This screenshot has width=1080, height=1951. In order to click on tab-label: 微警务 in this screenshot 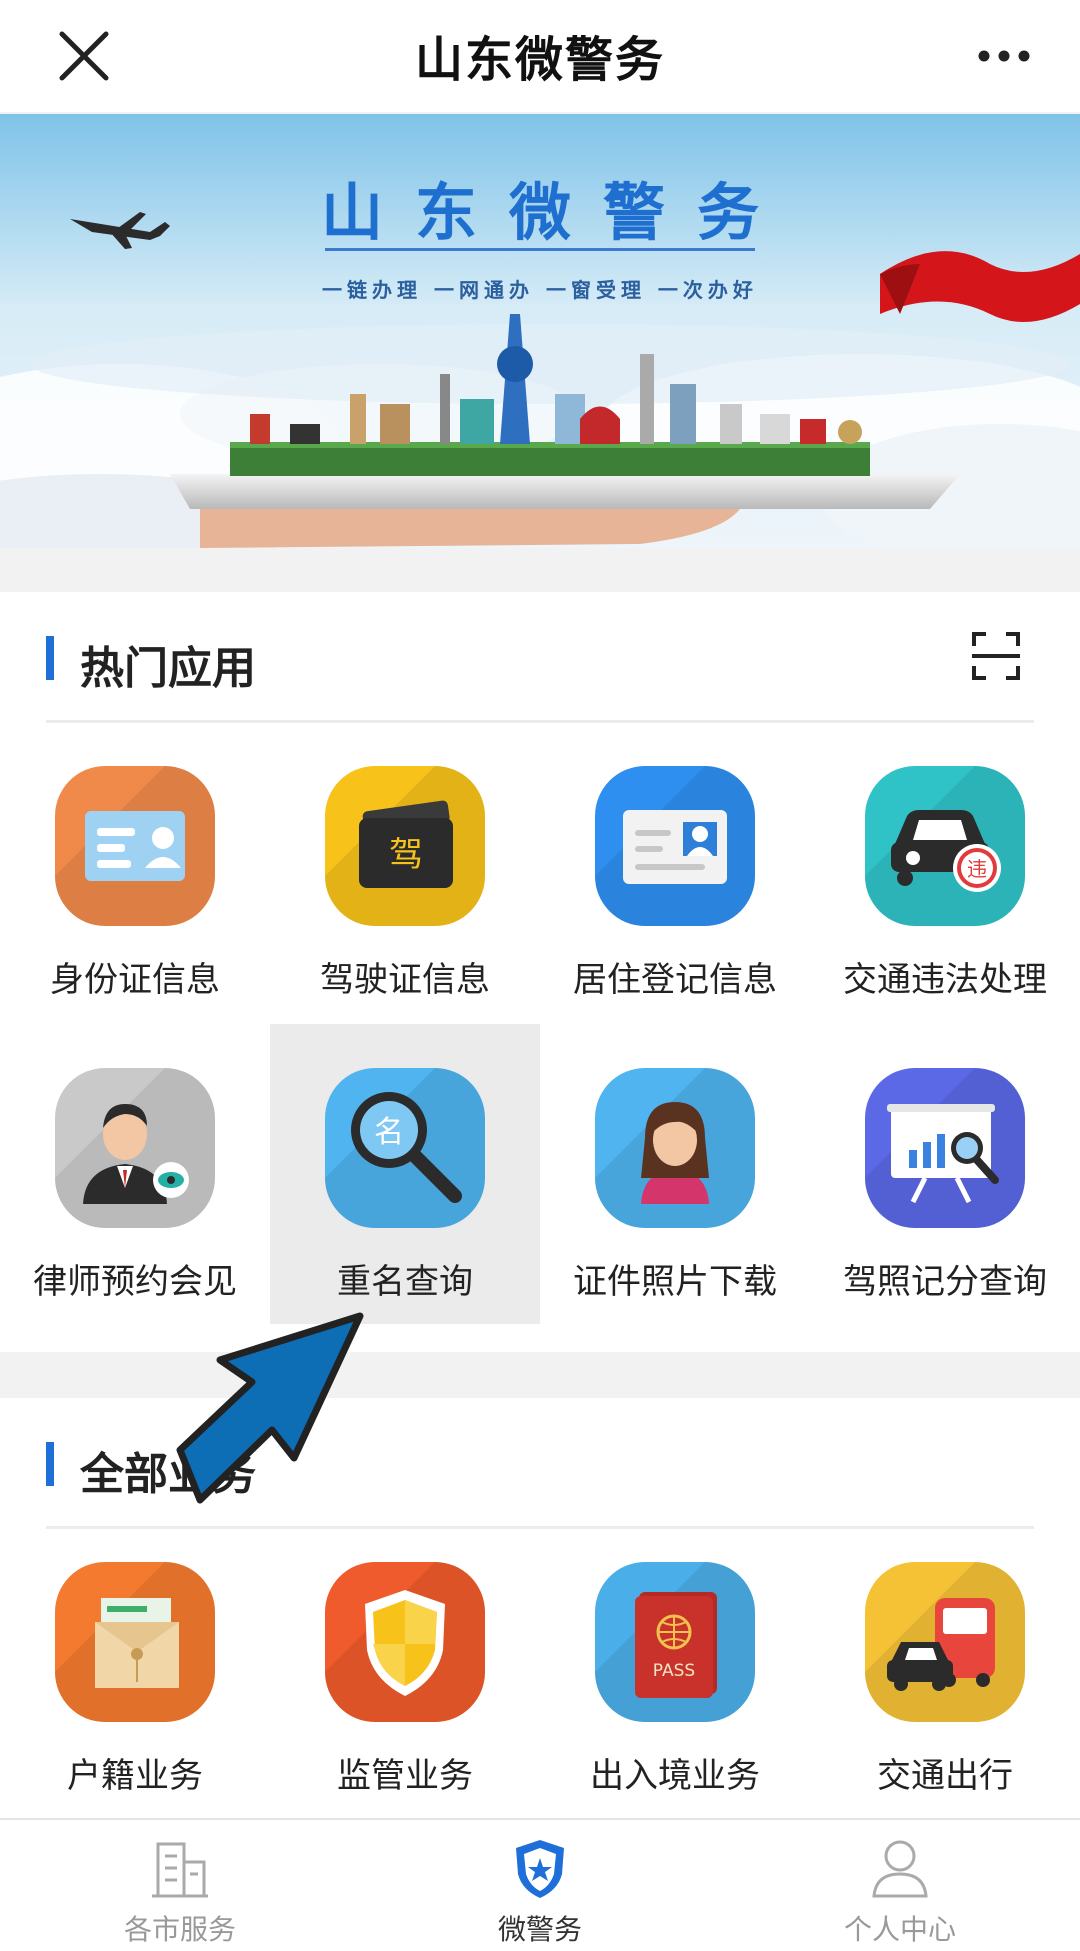, I will do `click(539, 1929)`.